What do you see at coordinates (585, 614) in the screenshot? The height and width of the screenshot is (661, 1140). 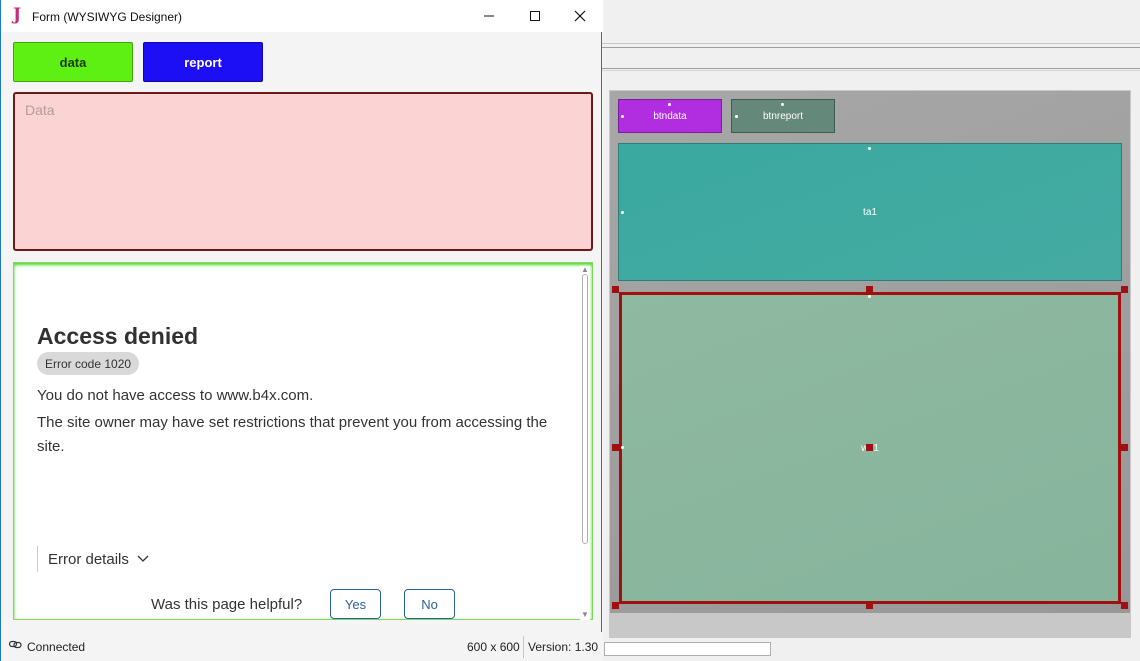 I see `scroll-down-arrow-icon: ▼` at bounding box center [585, 614].